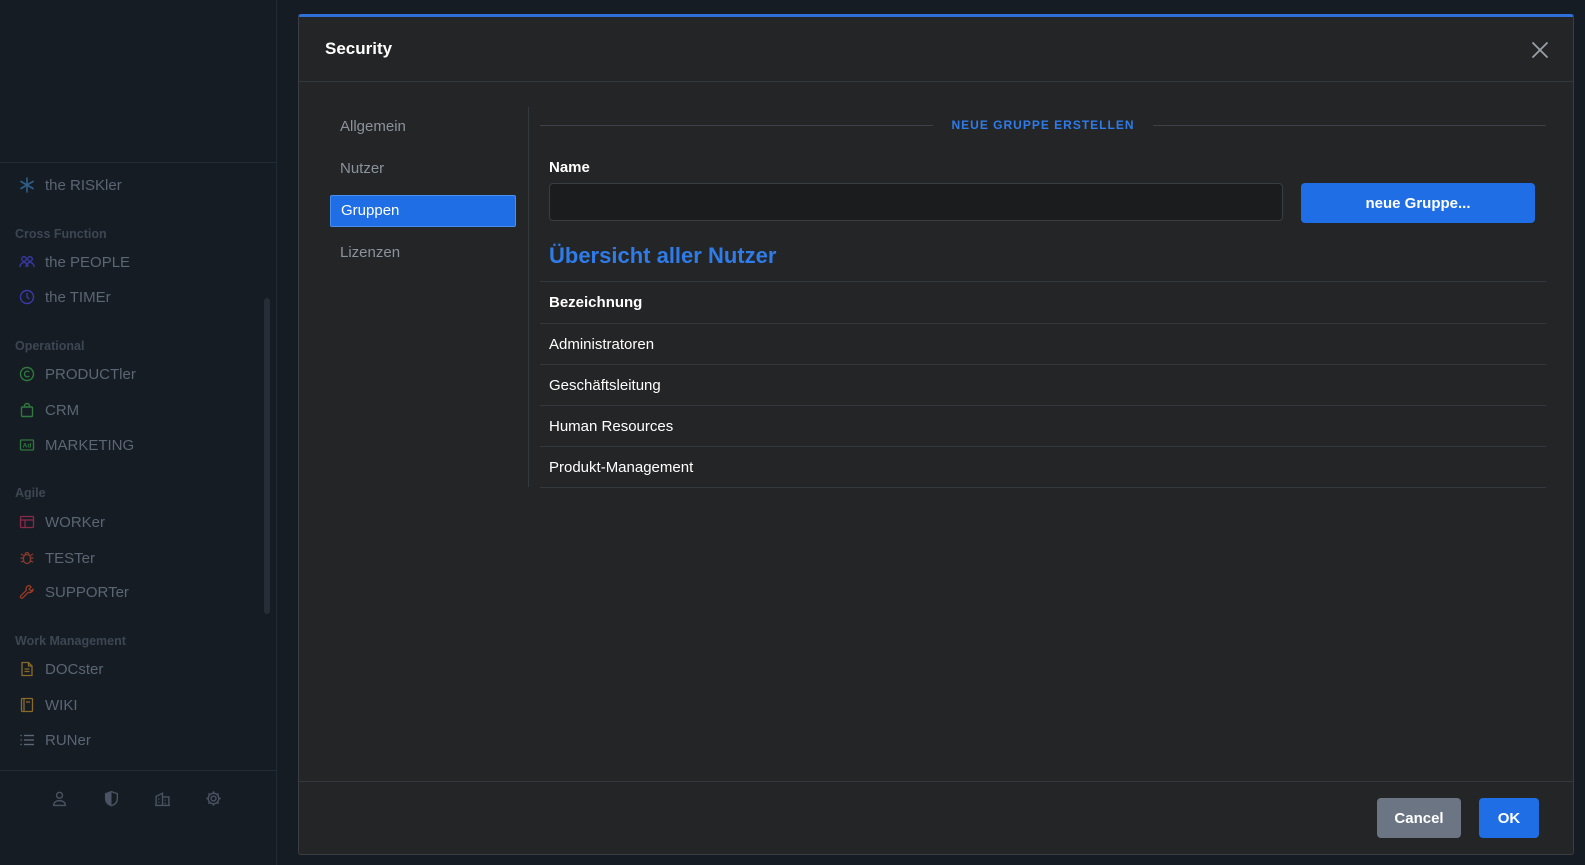 This screenshot has width=1585, height=865. Describe the element at coordinates (59, 798) in the screenshot. I see `user-icon` at that location.